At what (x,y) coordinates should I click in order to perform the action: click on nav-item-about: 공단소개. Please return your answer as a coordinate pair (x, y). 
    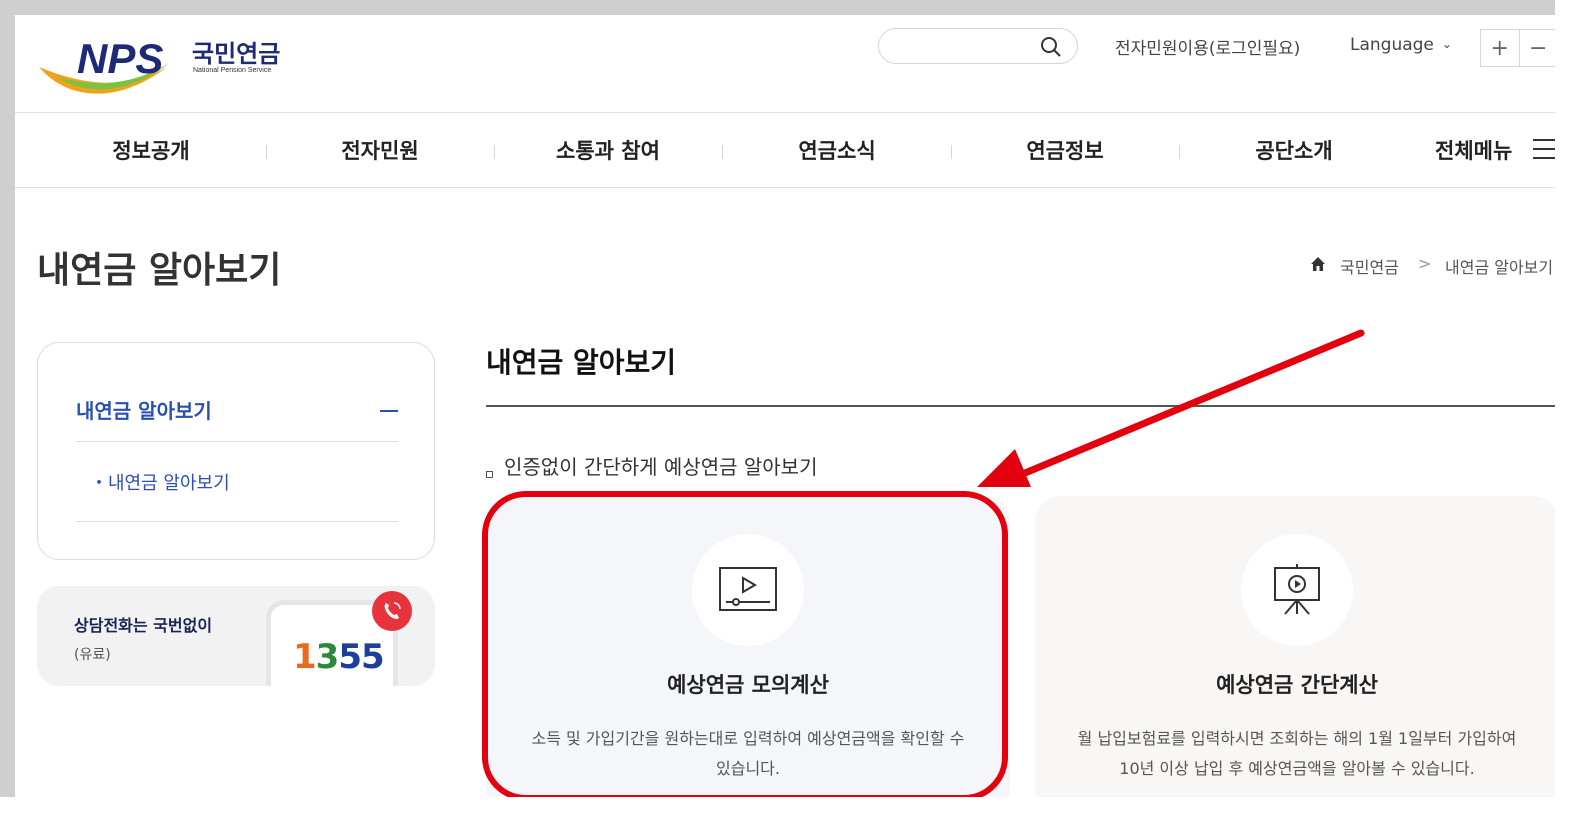
    Looking at the image, I should click on (1294, 150).